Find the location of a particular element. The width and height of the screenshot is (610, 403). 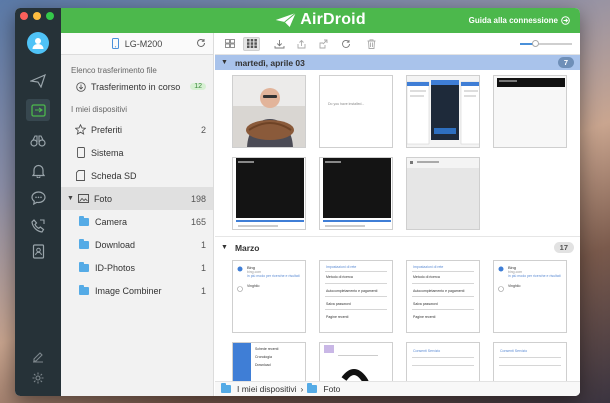

breadcrumb: I miei dispositivi › Foto is located at coordinates (397, 388).